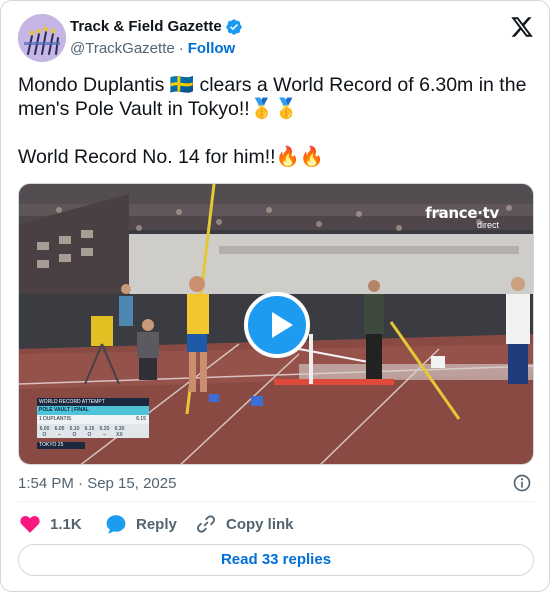 The height and width of the screenshot is (592, 550). I want to click on speech-bubble-icon, so click(116, 524).